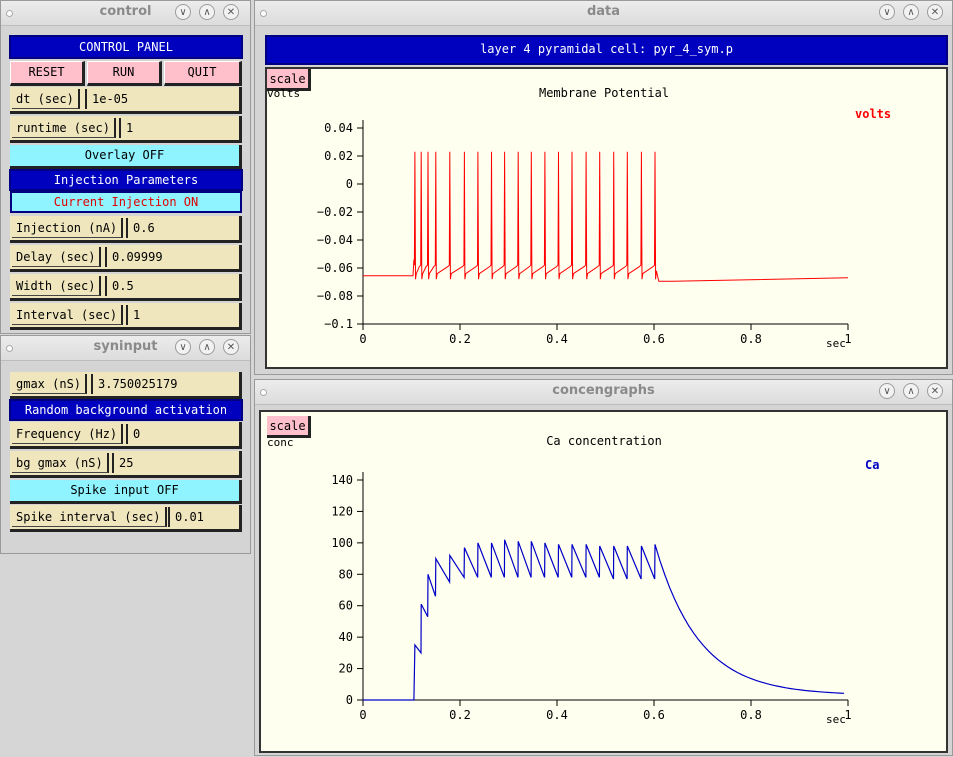  What do you see at coordinates (57, 286) in the screenshot?
I see `width-label: Width (sec)` at bounding box center [57, 286].